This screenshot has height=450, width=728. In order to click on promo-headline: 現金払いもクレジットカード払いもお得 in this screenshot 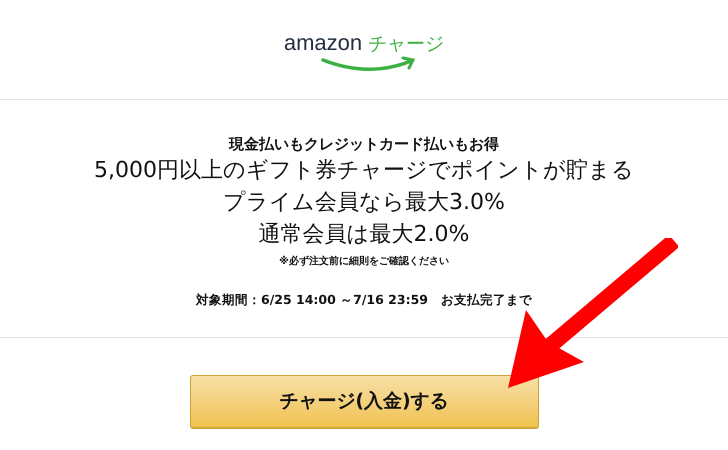, I will do `click(364, 144)`.